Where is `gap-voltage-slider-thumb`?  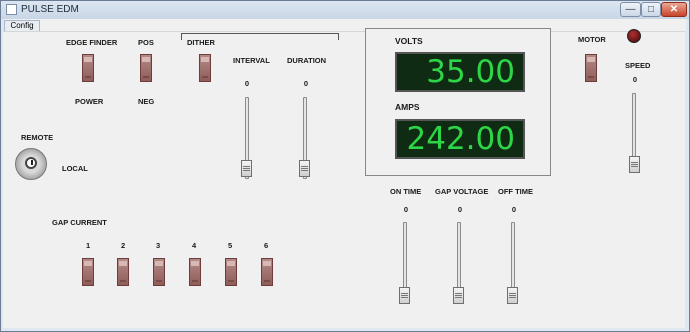 gap-voltage-slider-thumb is located at coordinates (458, 295).